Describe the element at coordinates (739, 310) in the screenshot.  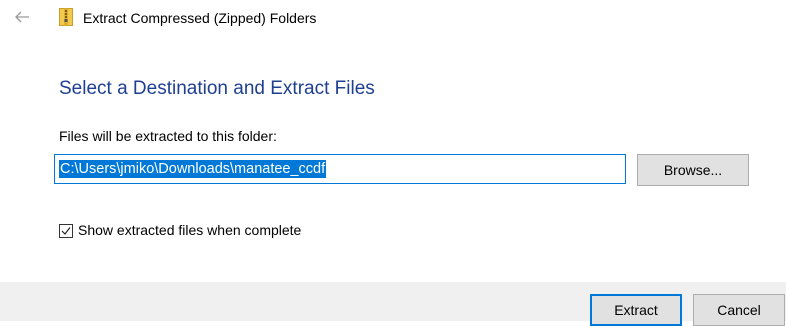
I see `cancel-button: Cancel` at that location.